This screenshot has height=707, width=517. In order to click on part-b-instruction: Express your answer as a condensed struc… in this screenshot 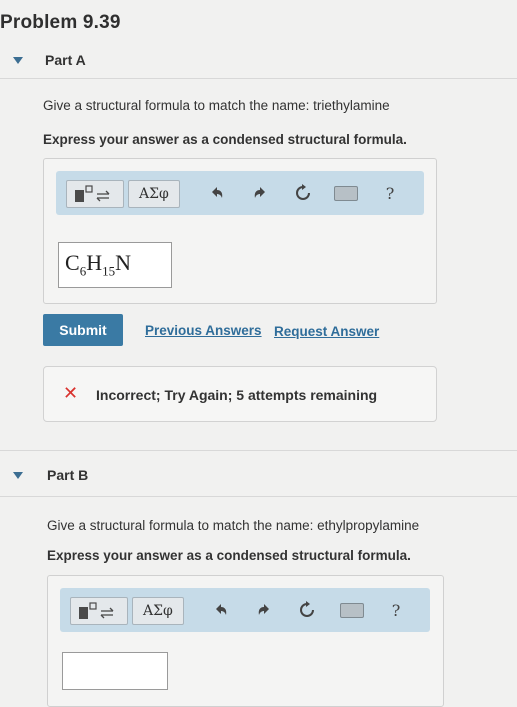, I will do `click(229, 555)`.